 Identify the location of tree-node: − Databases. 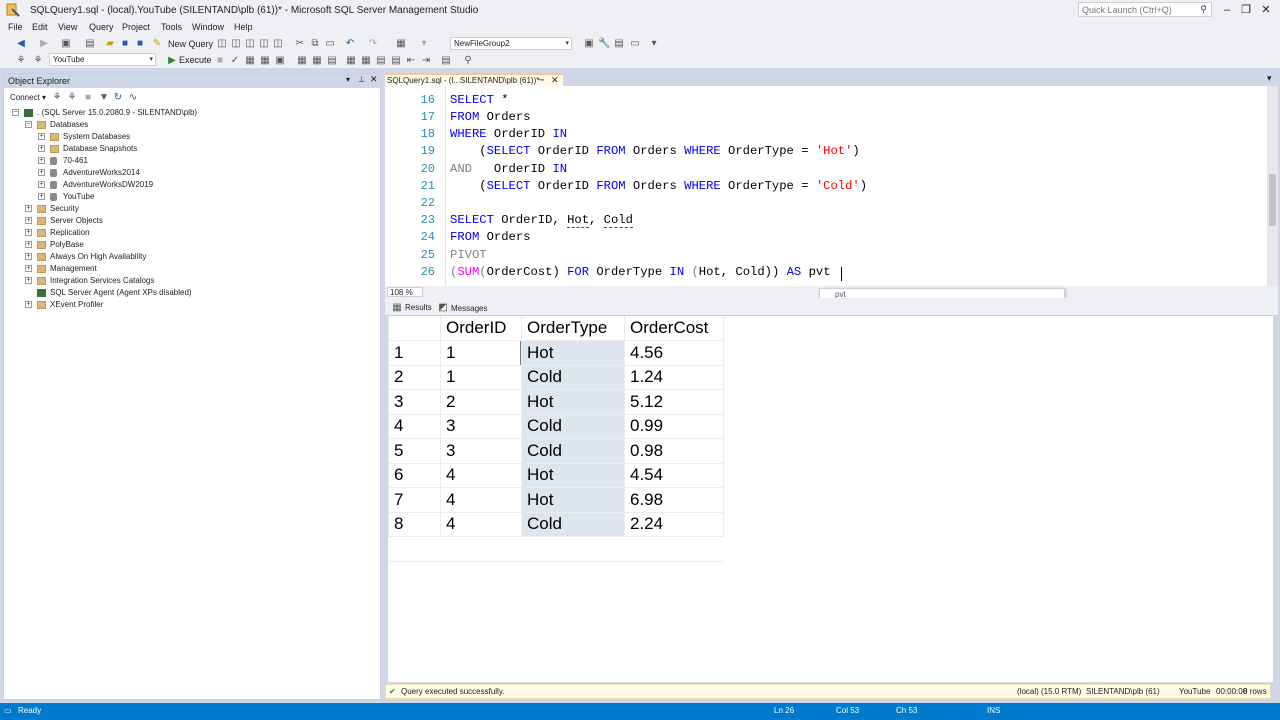
(189, 125).